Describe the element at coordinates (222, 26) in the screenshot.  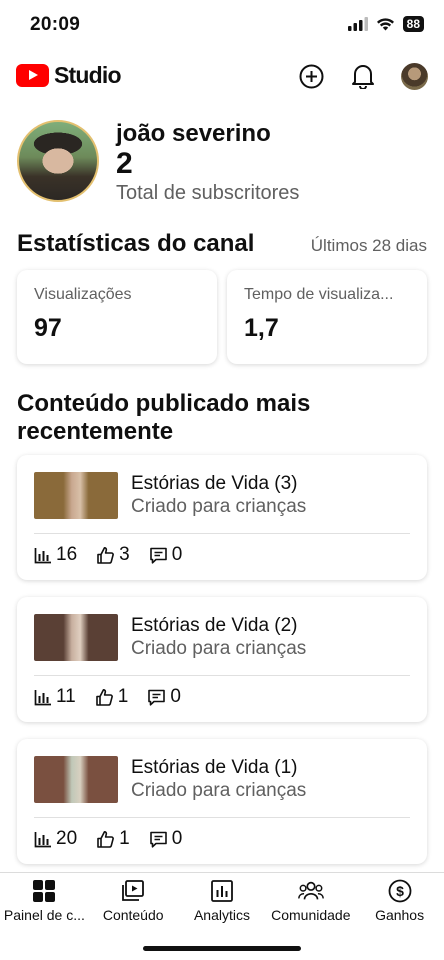
I see `status-bar: 20:09 88` at that location.